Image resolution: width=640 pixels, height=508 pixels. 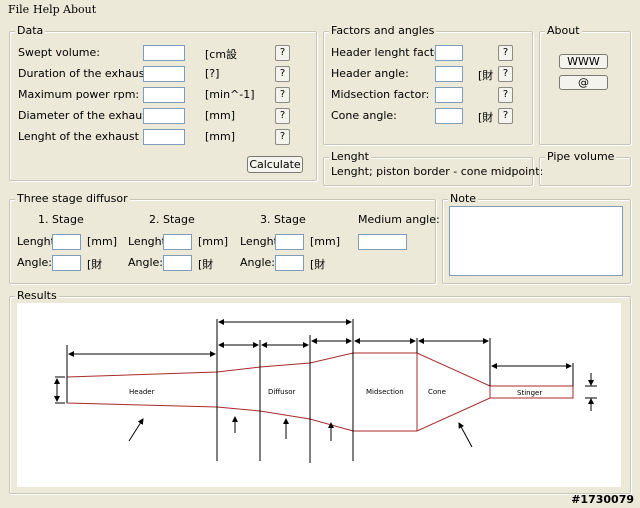 I want to click on data-group-title: Data, so click(x=30, y=30).